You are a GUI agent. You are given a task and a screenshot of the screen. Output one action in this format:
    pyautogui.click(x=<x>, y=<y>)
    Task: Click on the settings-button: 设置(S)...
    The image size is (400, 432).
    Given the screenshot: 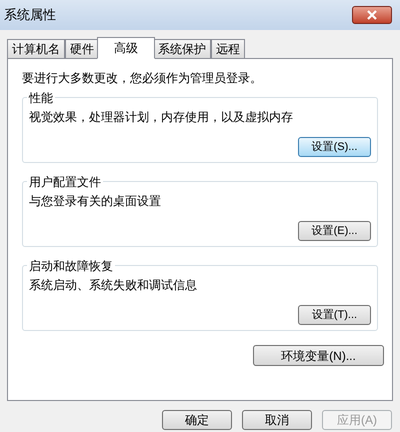 What is the action you would take?
    pyautogui.click(x=334, y=147)
    